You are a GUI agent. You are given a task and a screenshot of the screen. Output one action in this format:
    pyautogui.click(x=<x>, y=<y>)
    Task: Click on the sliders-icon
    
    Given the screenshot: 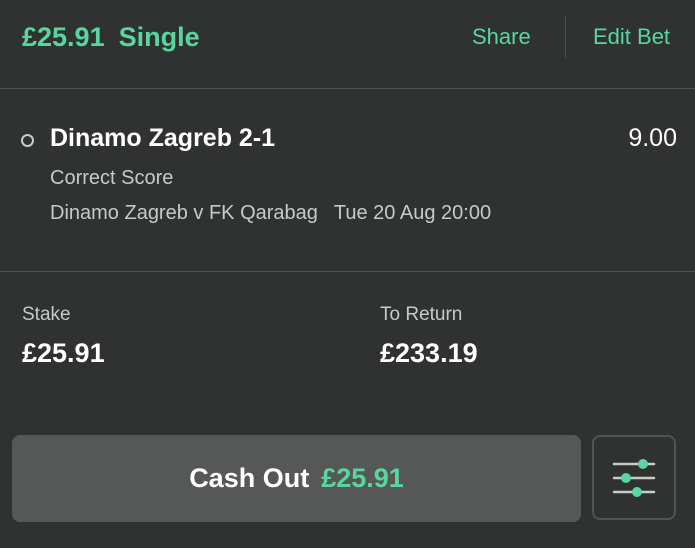 What is the action you would take?
    pyautogui.click(x=634, y=477)
    